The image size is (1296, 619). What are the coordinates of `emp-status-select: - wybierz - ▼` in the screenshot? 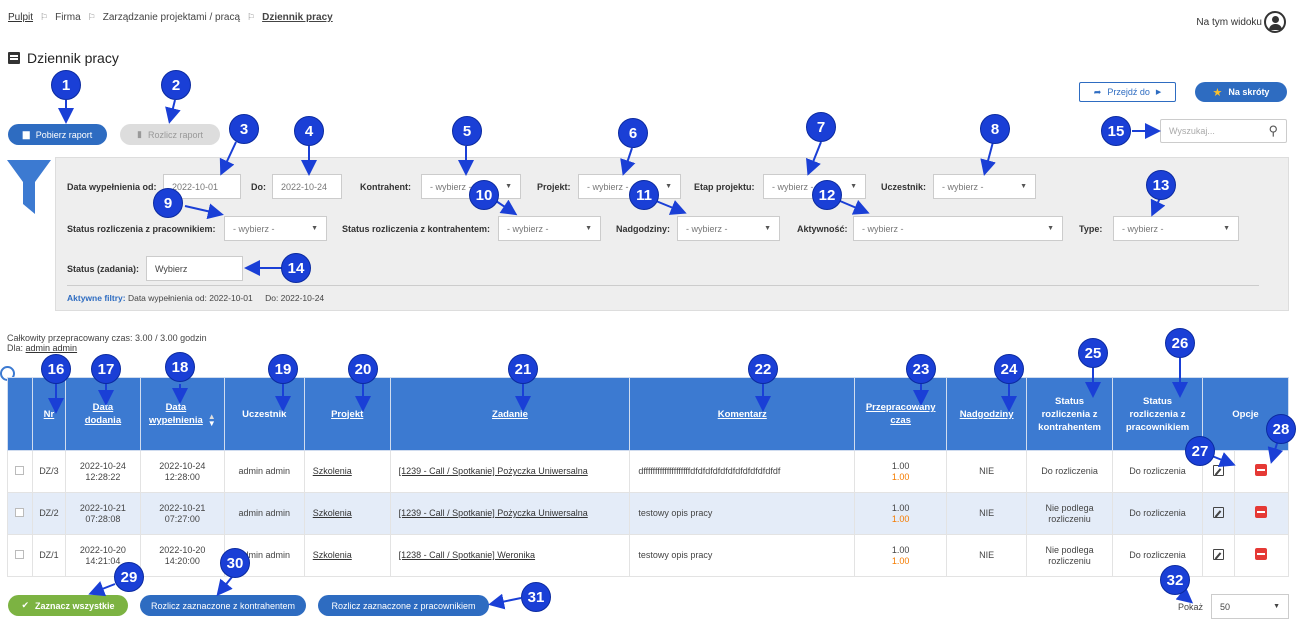 It's located at (275, 228).